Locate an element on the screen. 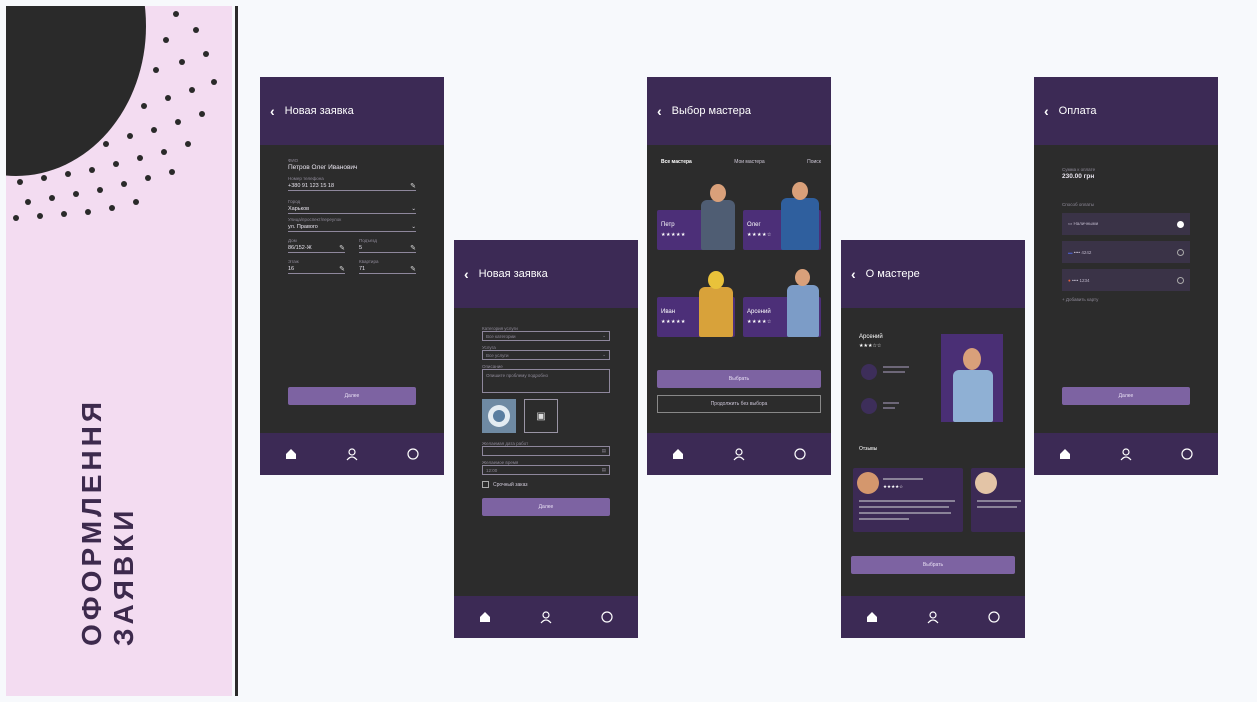 This screenshot has height=702, width=1257. radio-selected is located at coordinates (1180, 224).